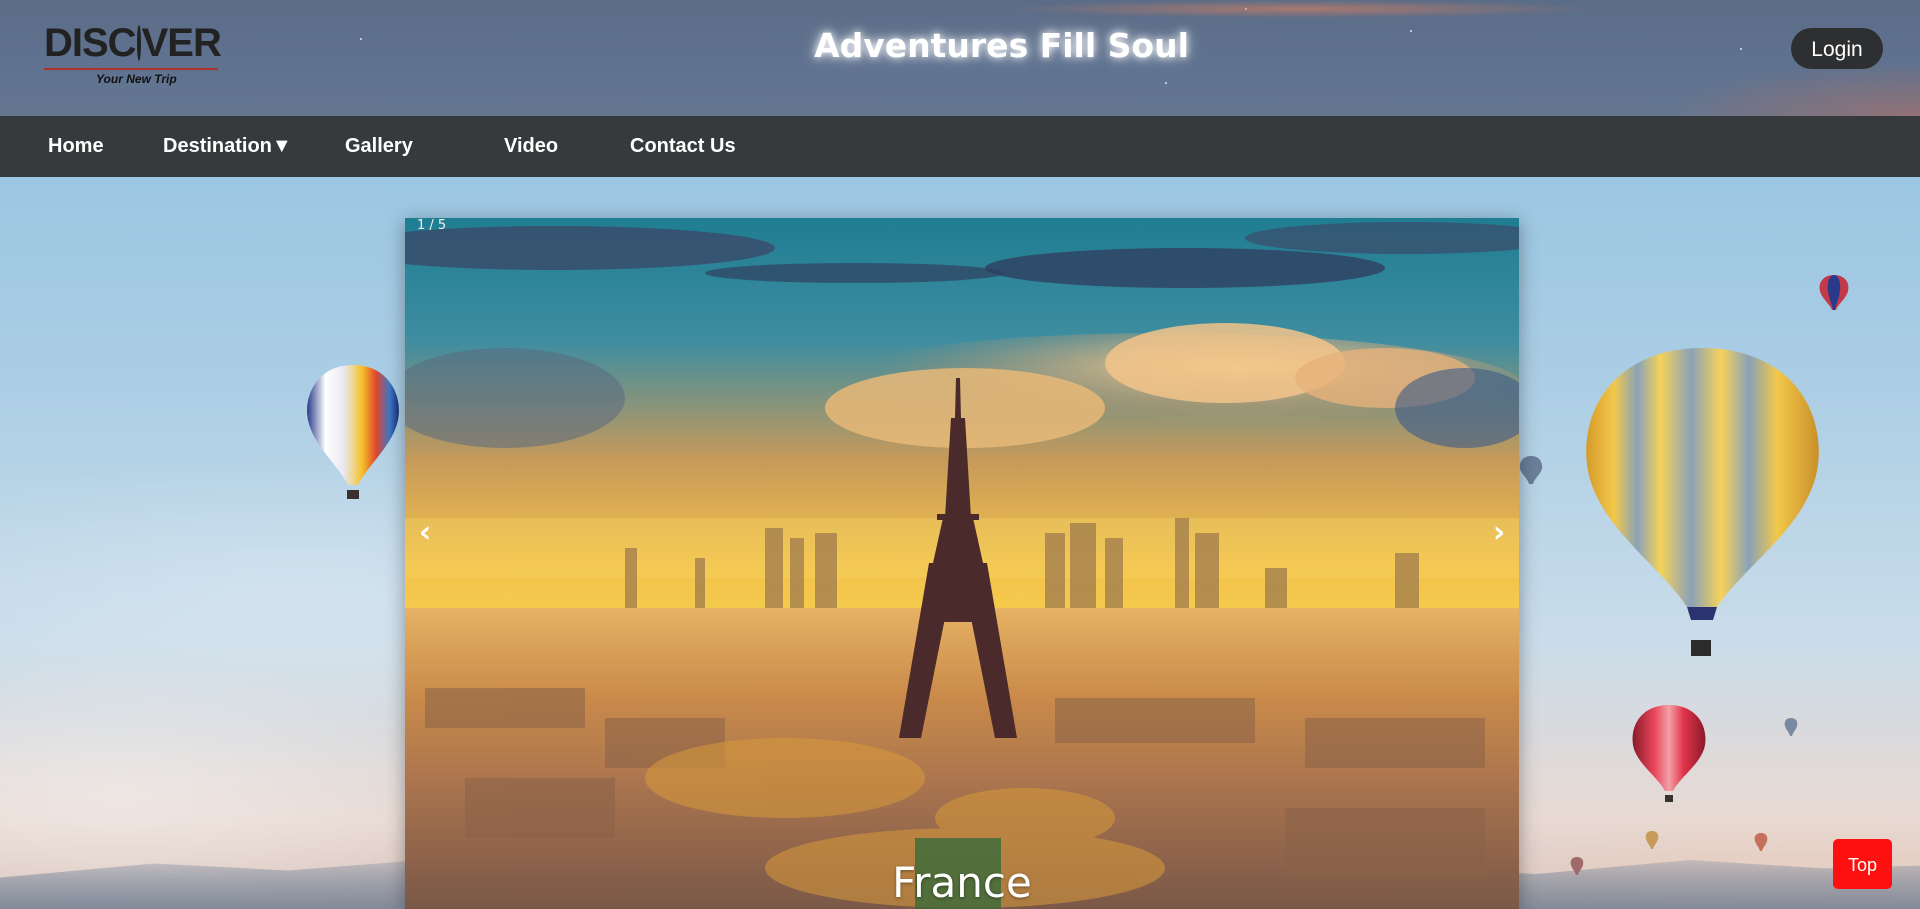  I want to click on back-to-top-button: Top, so click(1862, 864).